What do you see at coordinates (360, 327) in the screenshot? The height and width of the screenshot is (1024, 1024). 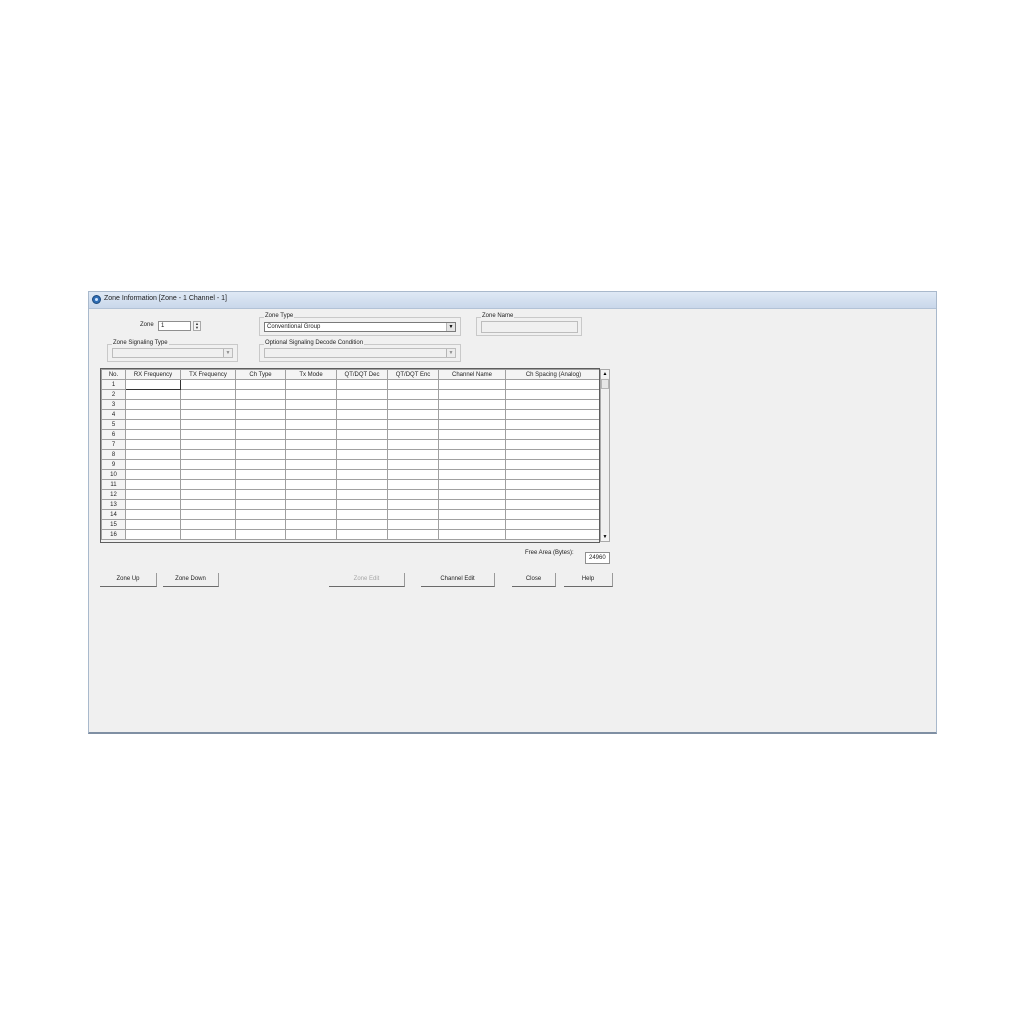 I see `zone-type-select: Conventional Group ▼` at bounding box center [360, 327].